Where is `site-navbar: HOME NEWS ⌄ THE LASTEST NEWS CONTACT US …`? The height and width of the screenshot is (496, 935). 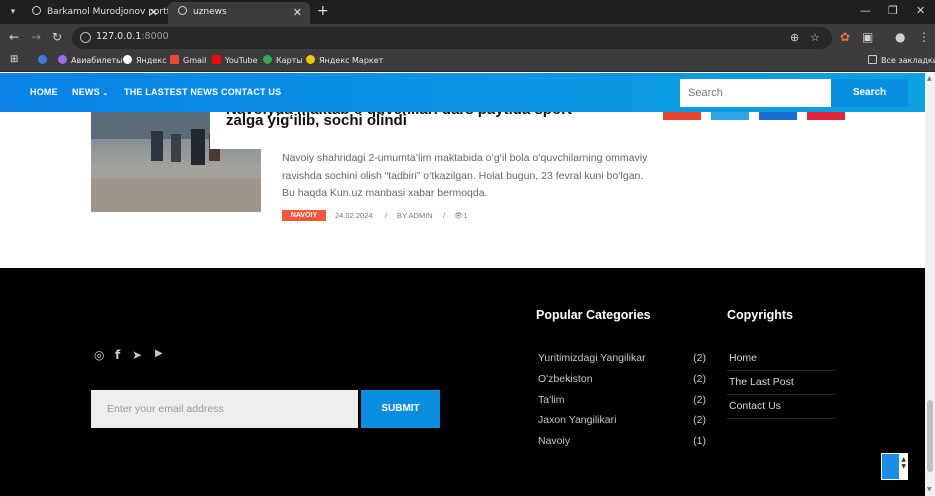 site-navbar: HOME NEWS ⌄ THE LASTEST NEWS CONTACT US … is located at coordinates (462, 92).